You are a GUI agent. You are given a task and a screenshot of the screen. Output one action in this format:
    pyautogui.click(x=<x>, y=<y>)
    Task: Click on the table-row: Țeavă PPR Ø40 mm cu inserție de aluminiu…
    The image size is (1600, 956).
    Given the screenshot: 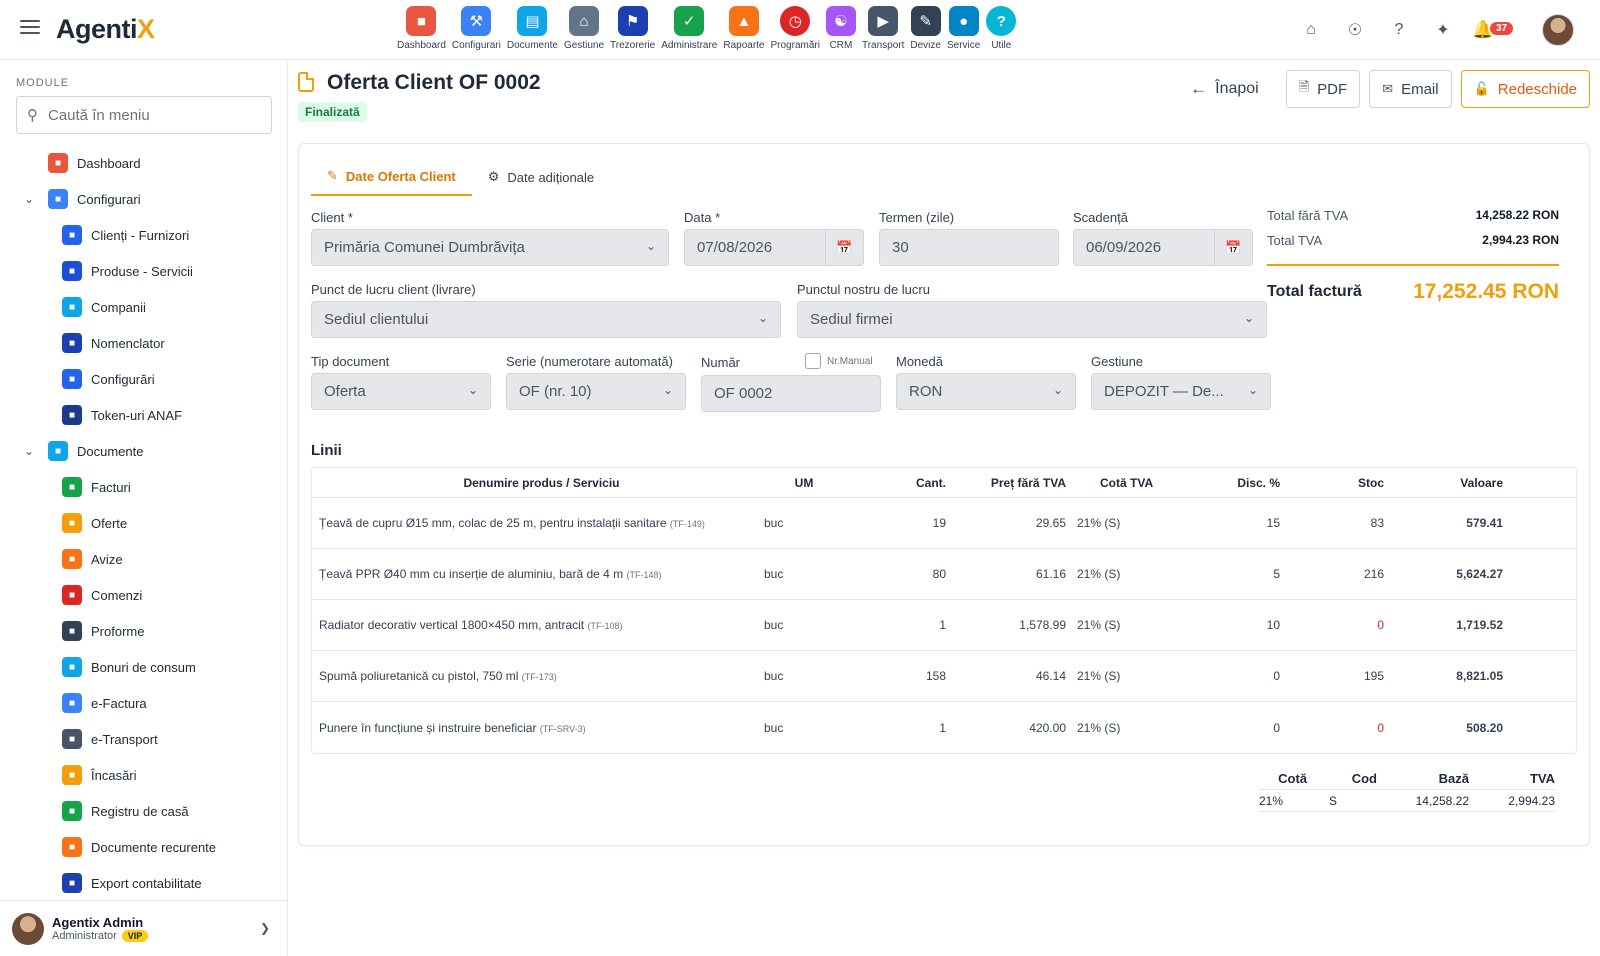 What is the action you would take?
    pyautogui.click(x=944, y=574)
    